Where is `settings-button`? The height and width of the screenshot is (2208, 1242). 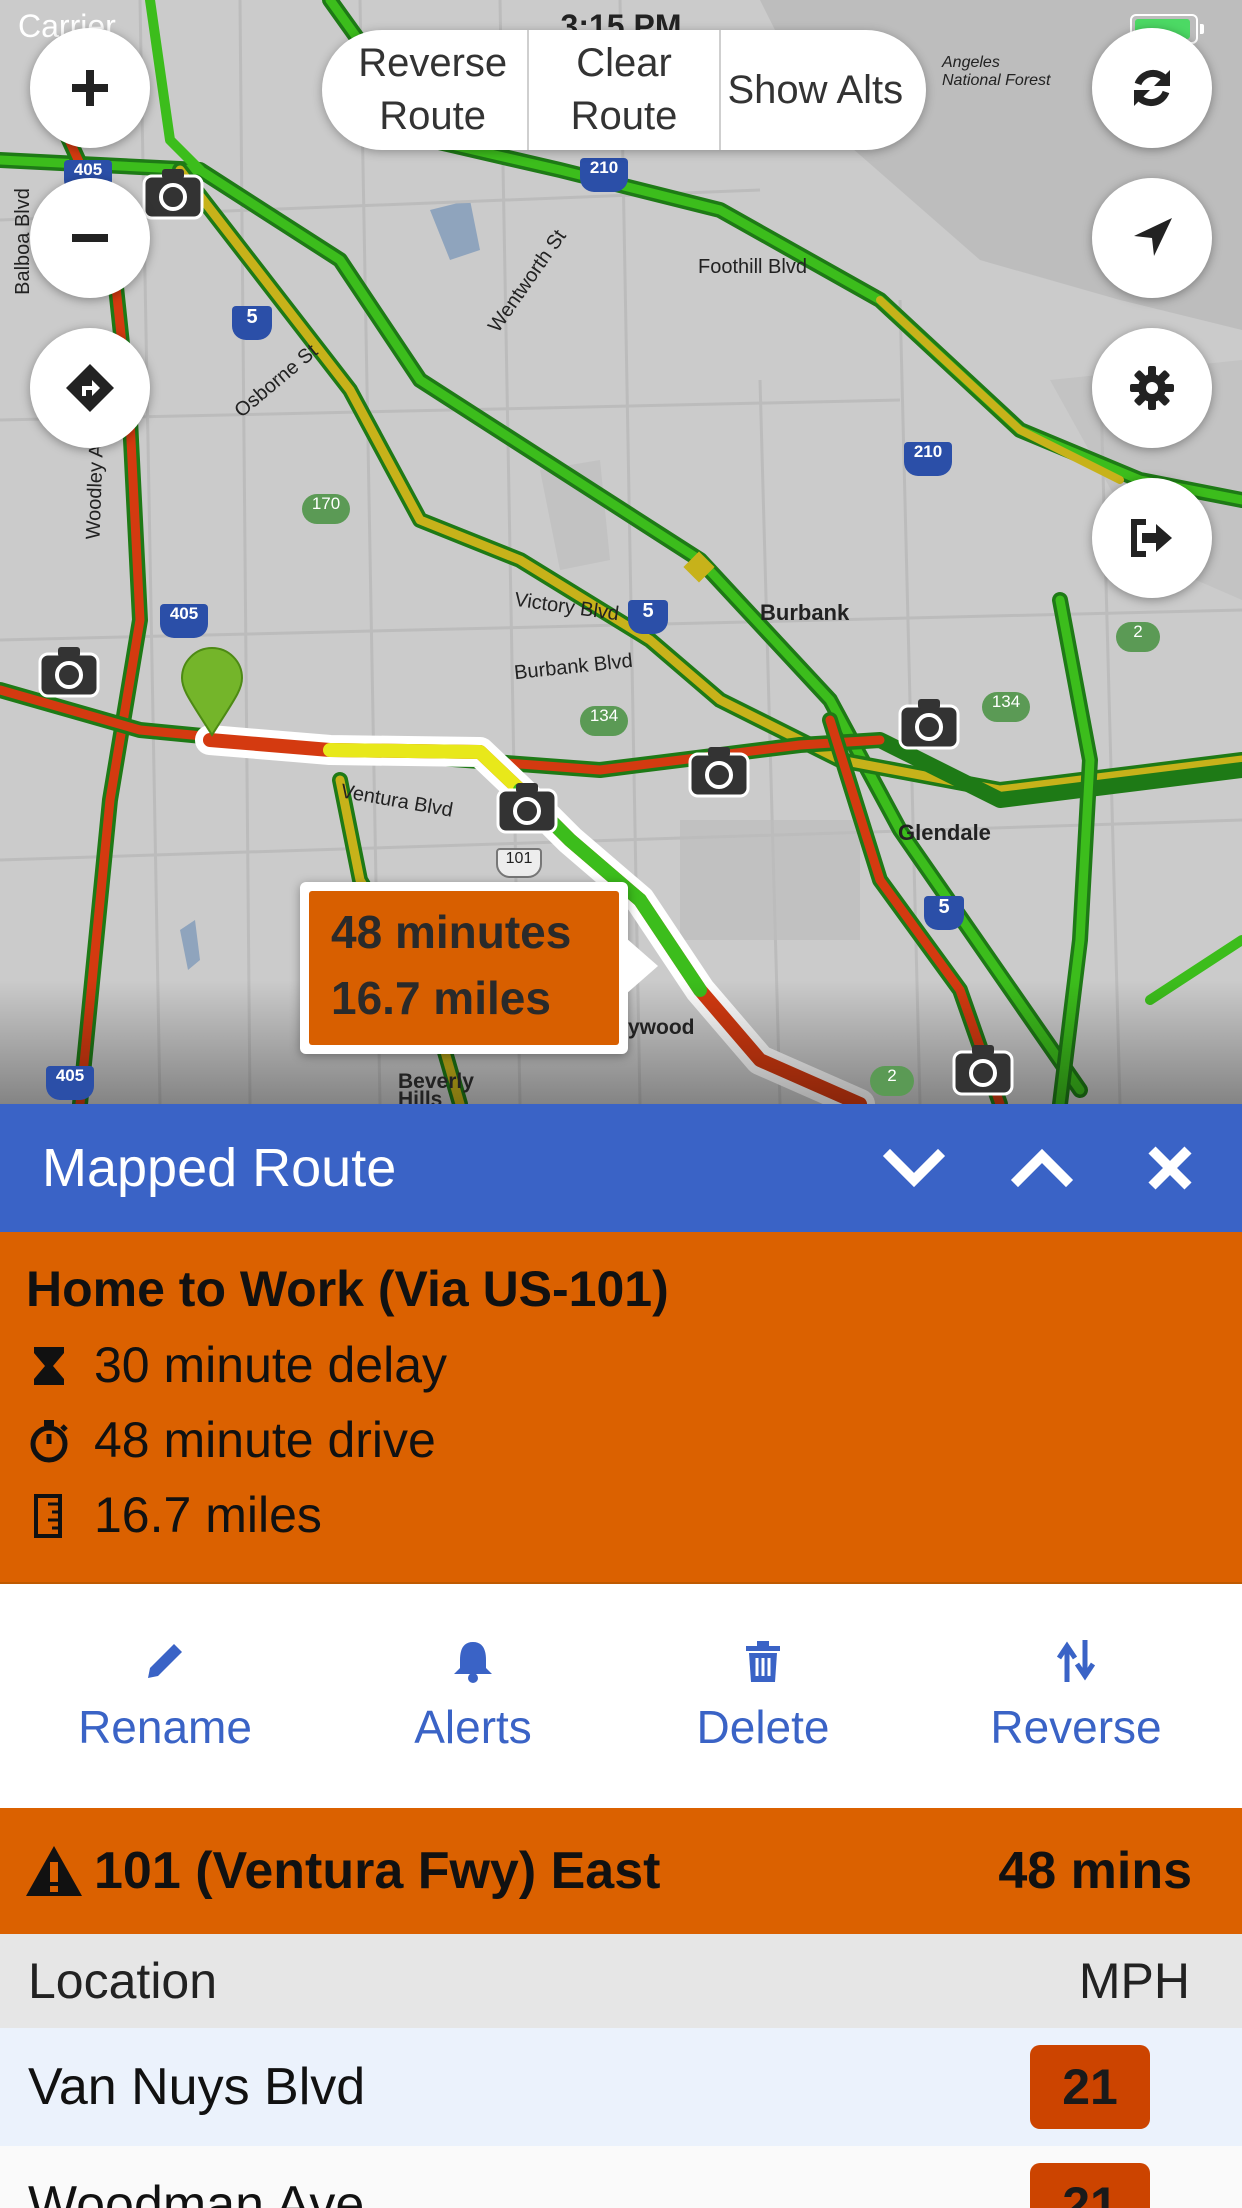
settings-button is located at coordinates (1152, 388).